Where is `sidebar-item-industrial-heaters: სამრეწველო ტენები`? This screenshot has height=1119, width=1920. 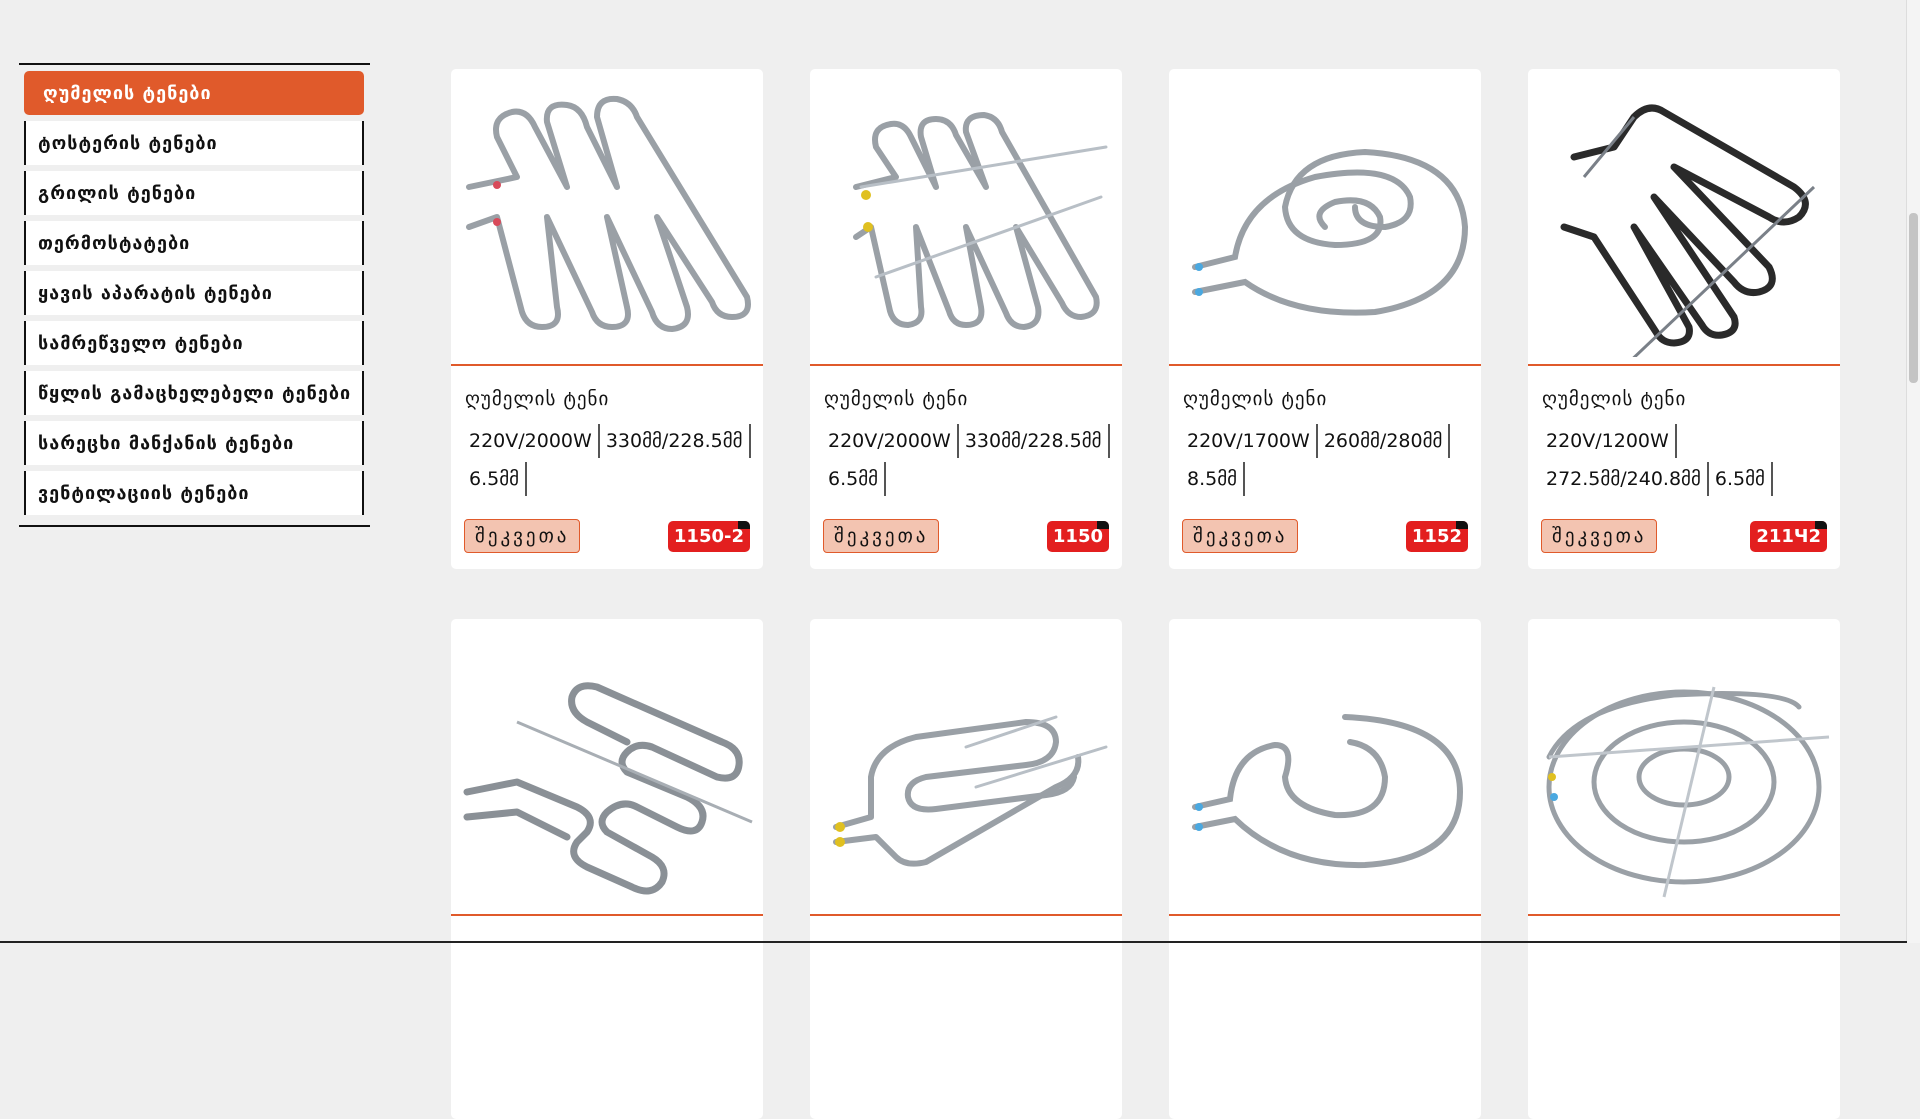
sidebar-item-industrial-heaters: სამრეწველო ტენები is located at coordinates (194, 343).